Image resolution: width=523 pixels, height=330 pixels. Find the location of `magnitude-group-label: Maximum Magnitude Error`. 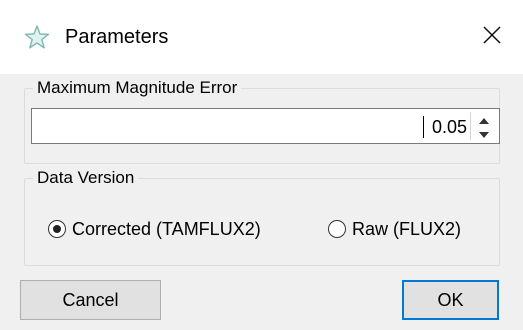

magnitude-group-label: Maximum Magnitude Error is located at coordinates (137, 88).